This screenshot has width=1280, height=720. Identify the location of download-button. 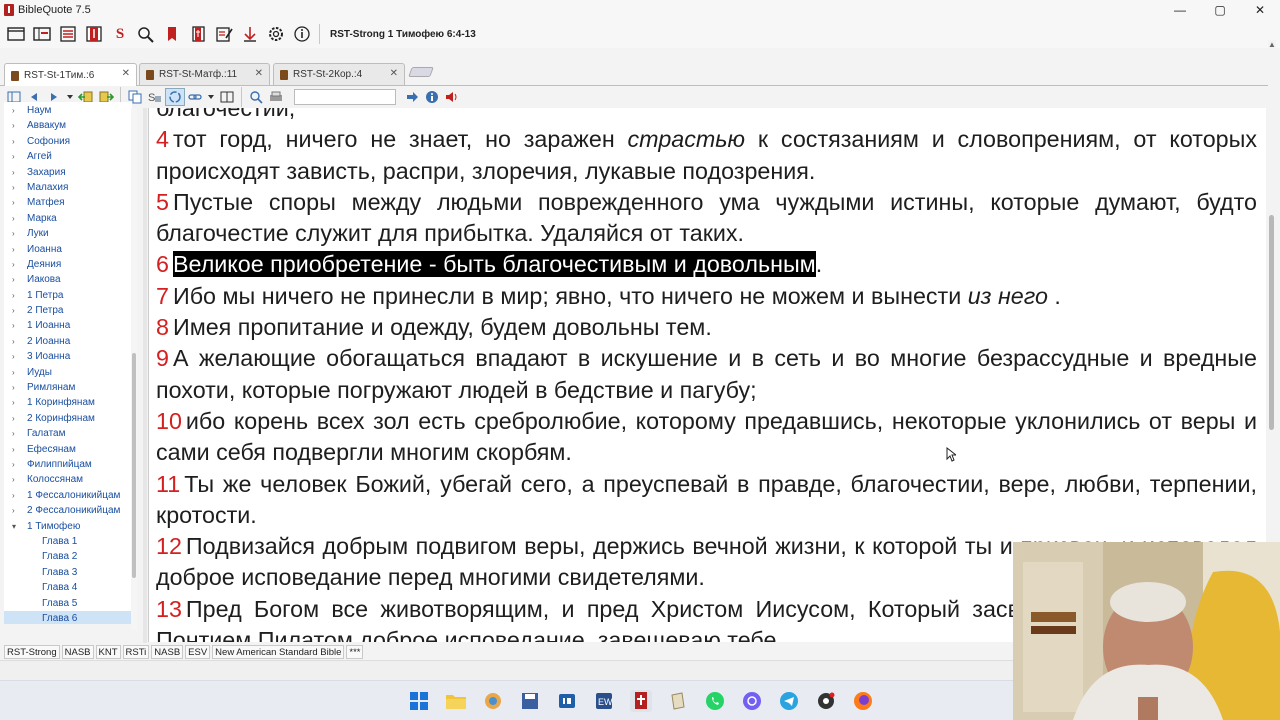
(250, 34).